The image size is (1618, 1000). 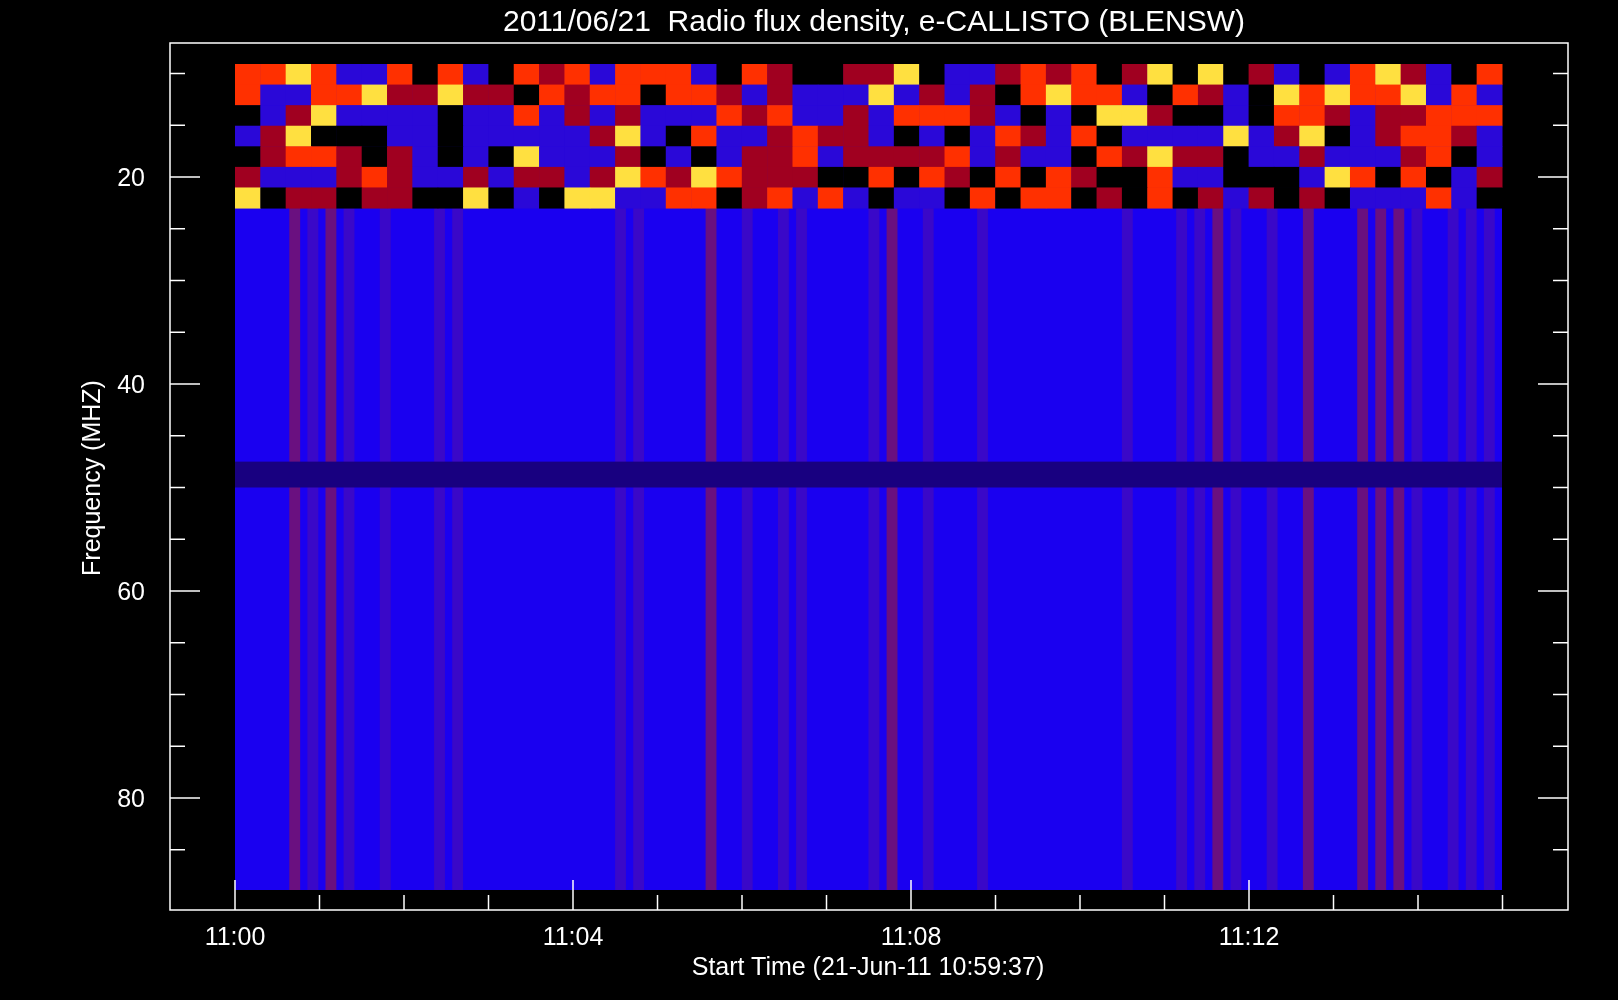 I want to click on y-tick-label: 20, so click(x=131, y=177).